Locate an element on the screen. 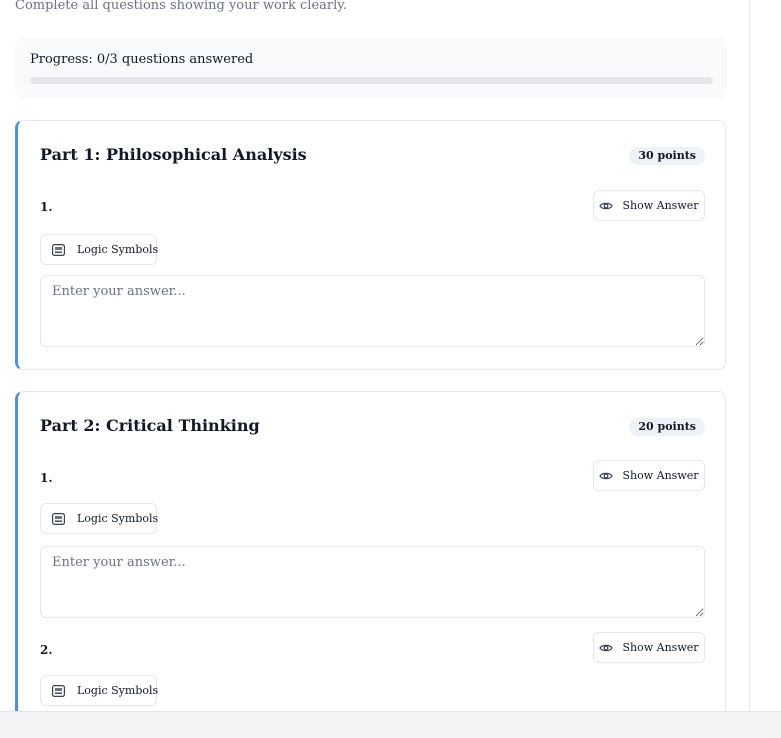 This screenshot has height=738, width=781. progress-label: Progress: 0/3 questions answered is located at coordinates (142, 59).